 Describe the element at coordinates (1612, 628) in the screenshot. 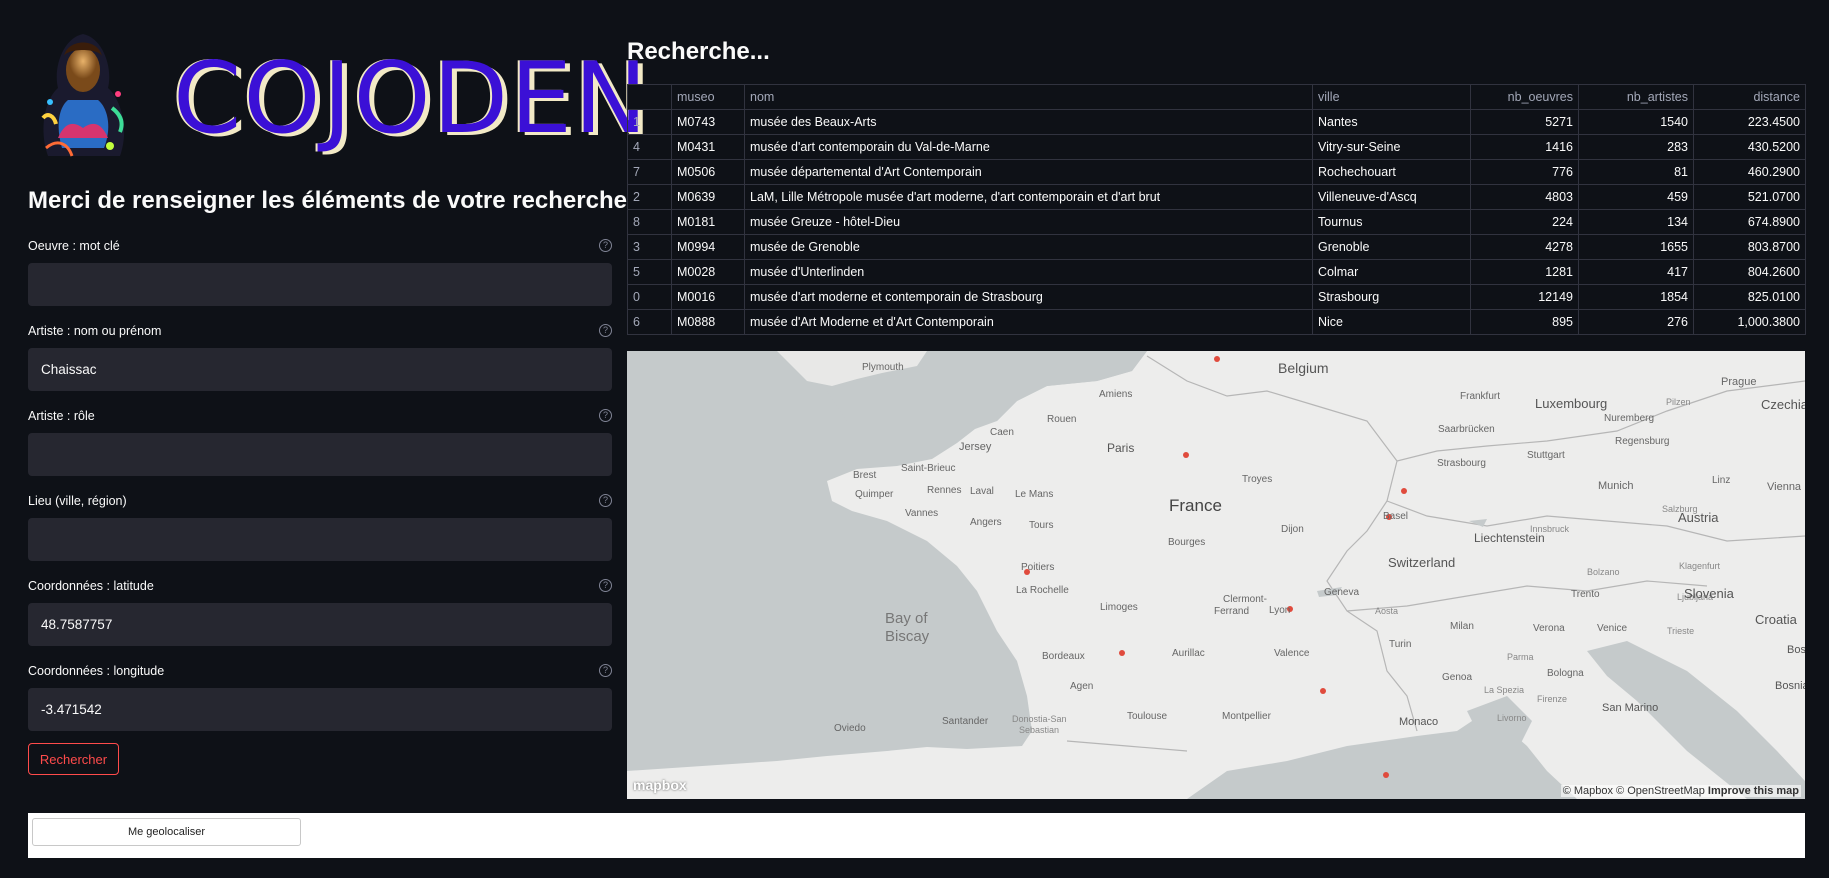

I see `map-place-label: Venice` at that location.